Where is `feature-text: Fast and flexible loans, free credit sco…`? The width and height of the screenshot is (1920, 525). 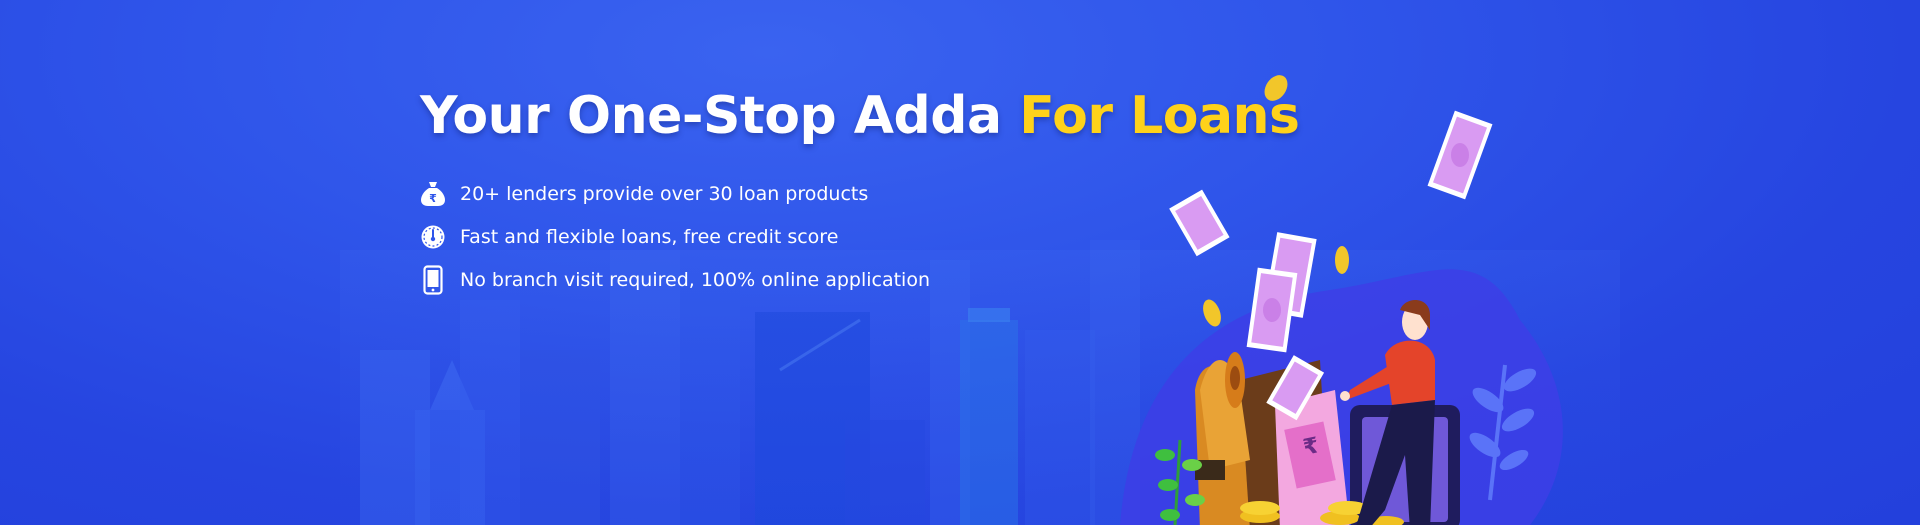 feature-text: Fast and flexible loans, free credit sco… is located at coordinates (649, 236).